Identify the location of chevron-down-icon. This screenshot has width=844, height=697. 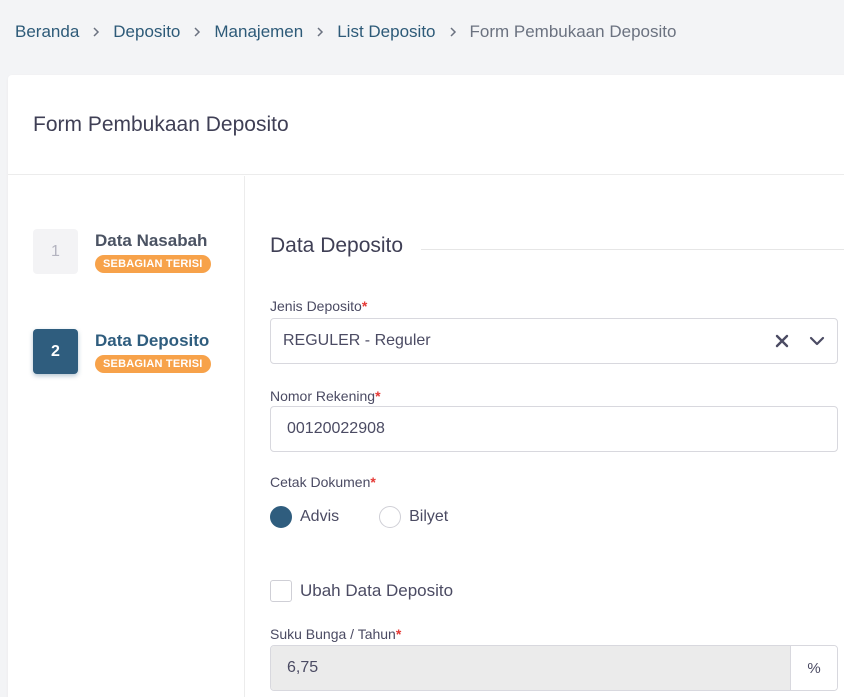
(817, 341).